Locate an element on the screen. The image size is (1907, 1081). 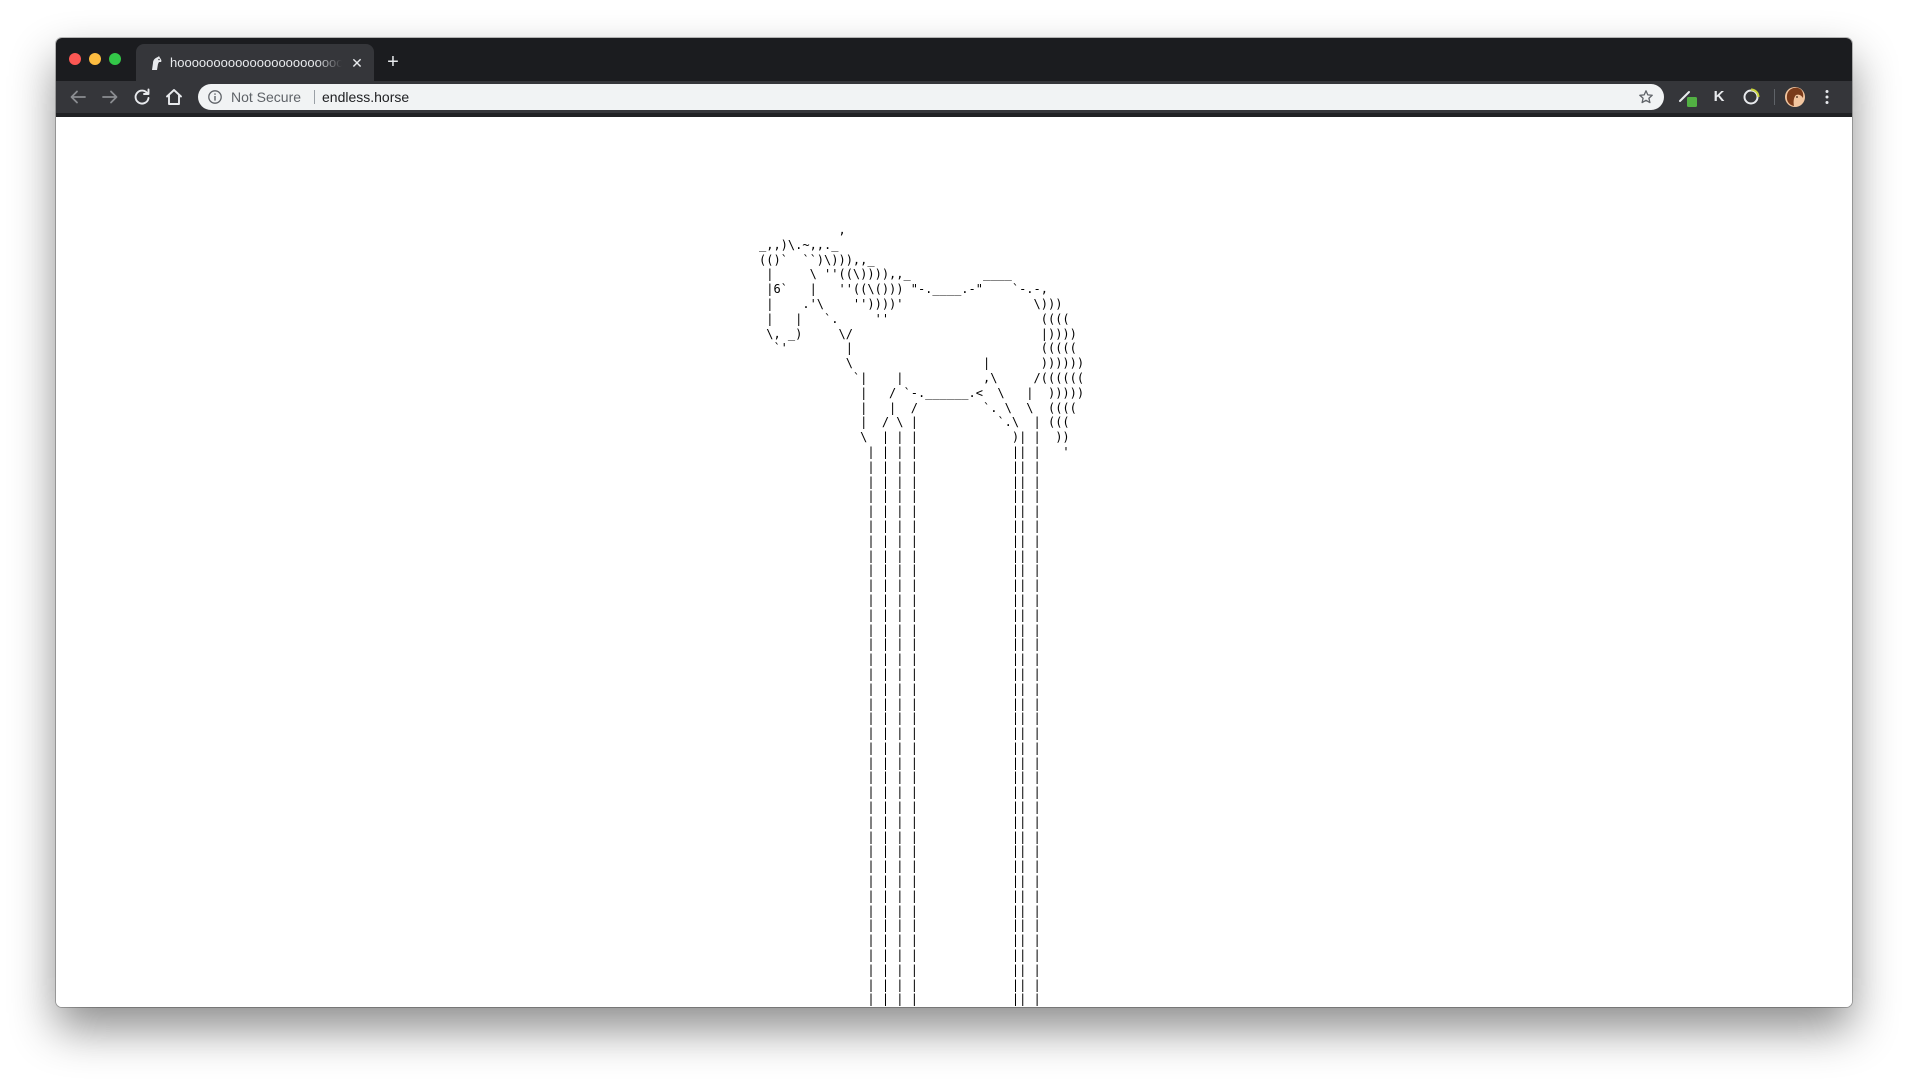
security-indicator: Not Secure is located at coordinates (266, 97).